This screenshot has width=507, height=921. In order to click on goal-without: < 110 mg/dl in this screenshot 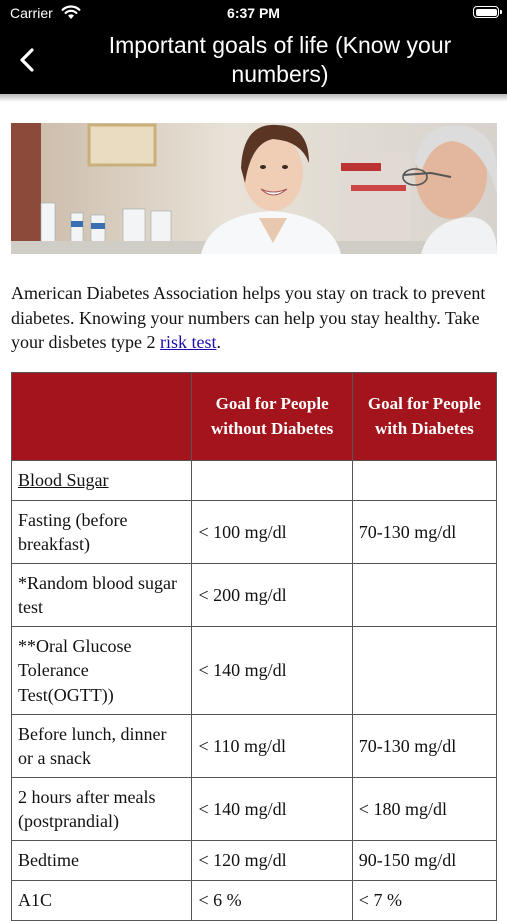, I will do `click(272, 746)`.